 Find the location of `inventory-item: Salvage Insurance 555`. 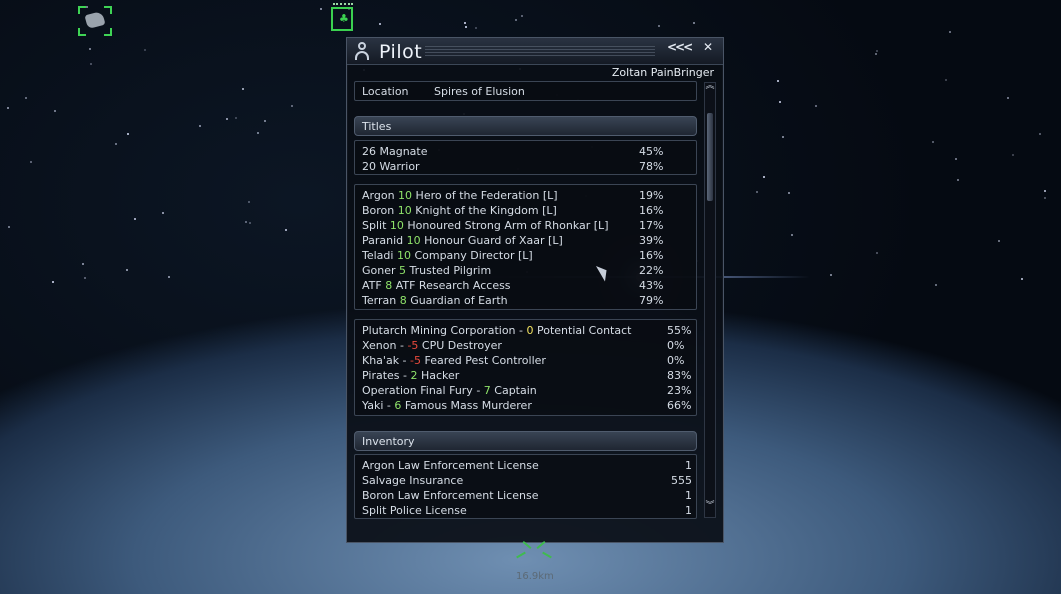

inventory-item: Salvage Insurance 555 is located at coordinates (527, 480).